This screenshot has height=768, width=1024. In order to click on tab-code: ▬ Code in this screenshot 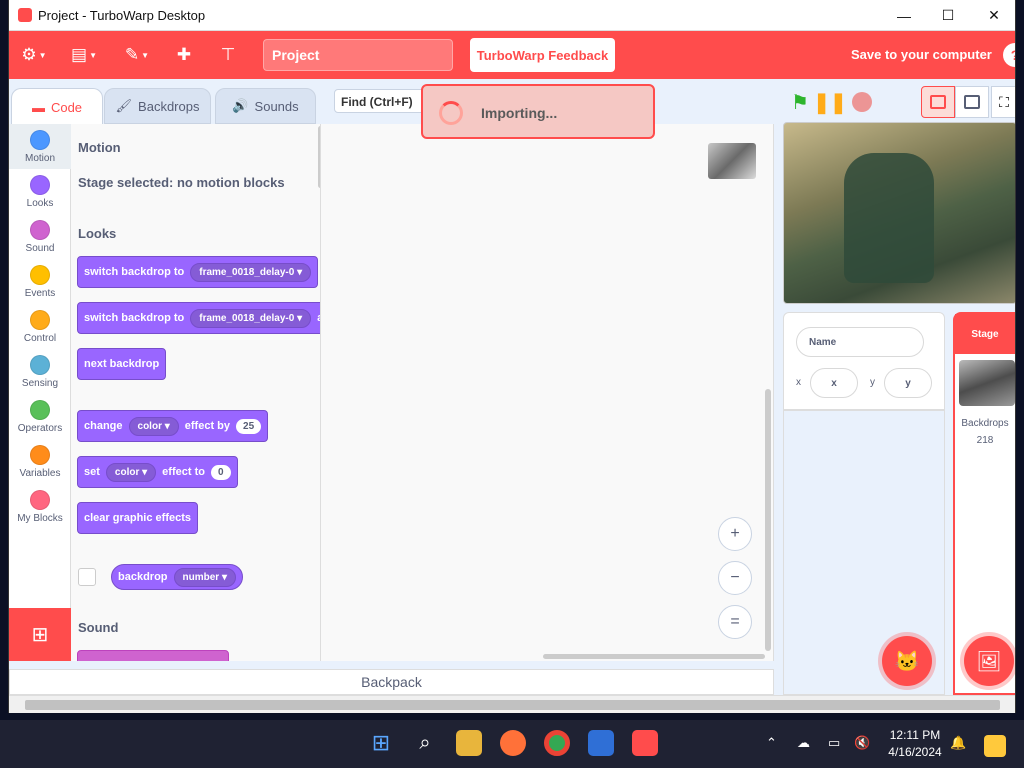, I will do `click(57, 107)`.